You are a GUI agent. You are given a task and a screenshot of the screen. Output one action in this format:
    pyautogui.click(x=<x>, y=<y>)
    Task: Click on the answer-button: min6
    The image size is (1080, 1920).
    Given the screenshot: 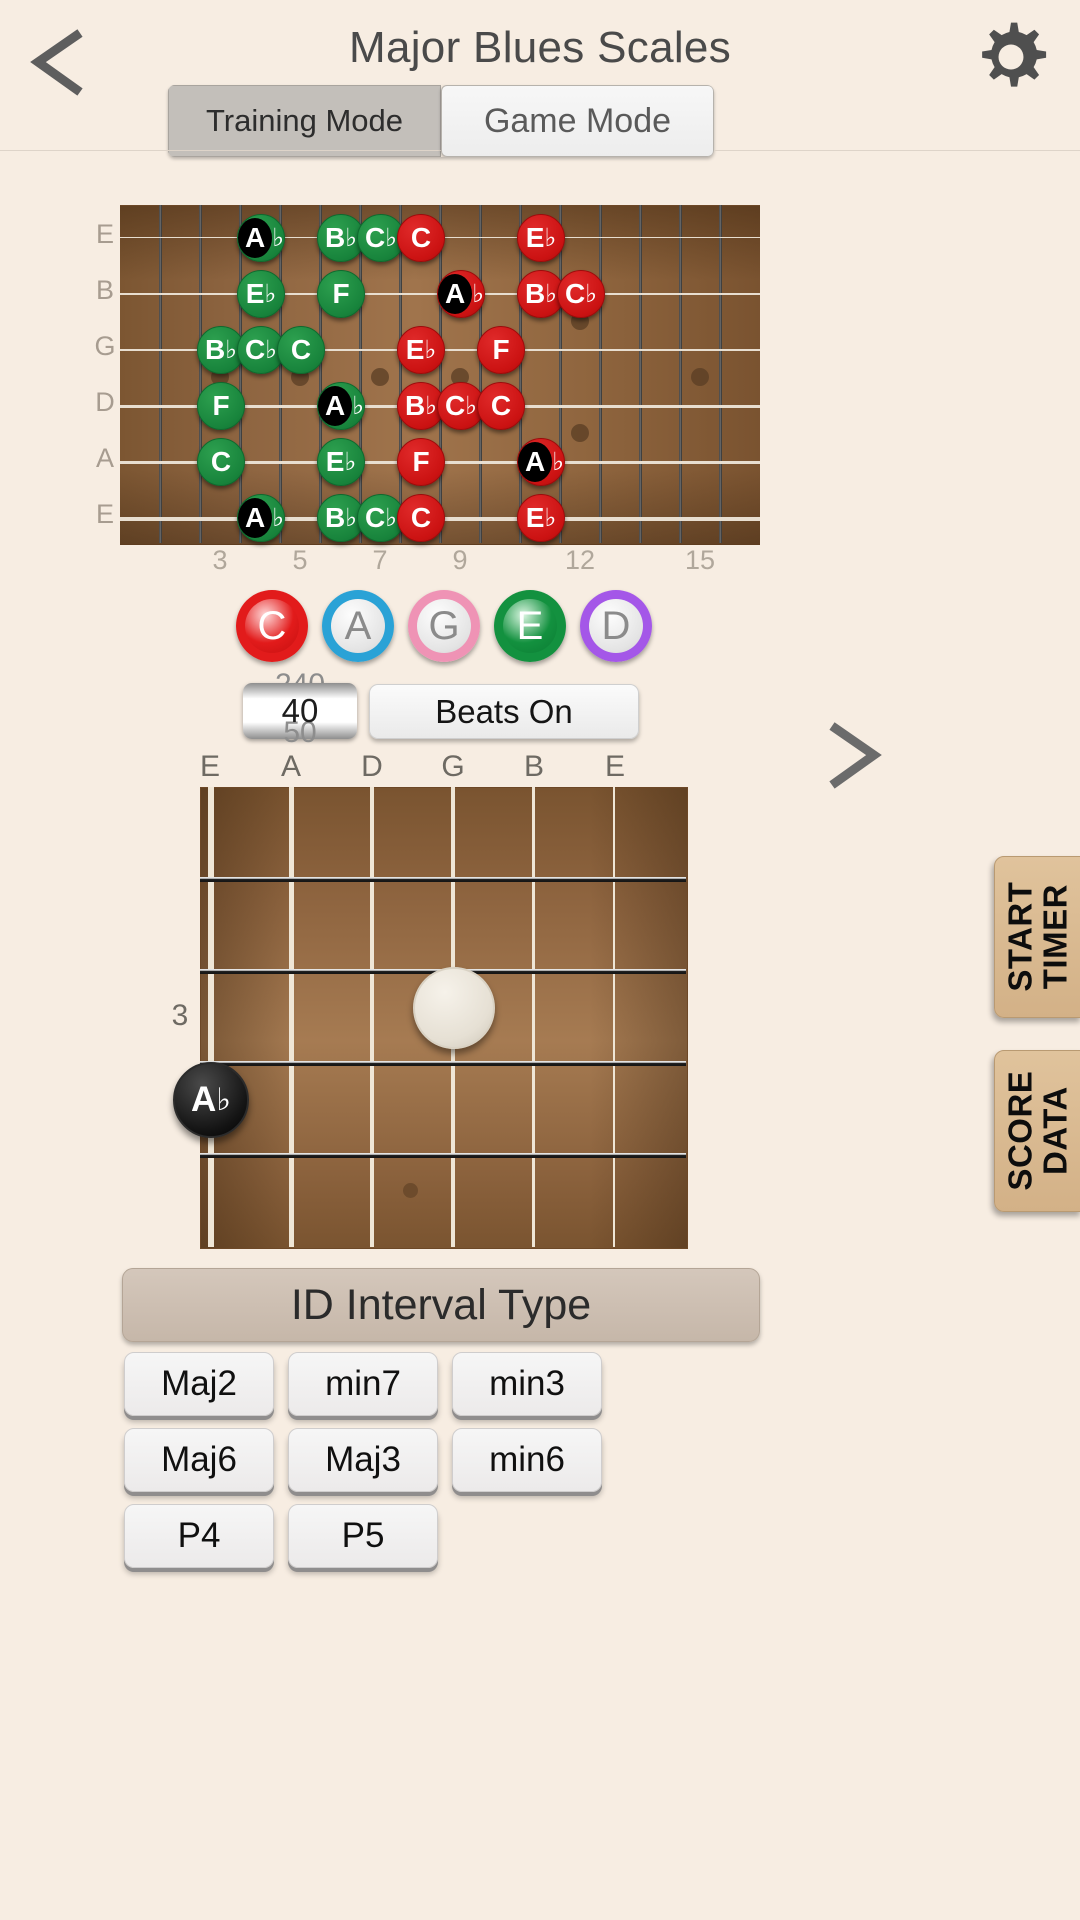 What is the action you would take?
    pyautogui.click(x=527, y=1460)
    